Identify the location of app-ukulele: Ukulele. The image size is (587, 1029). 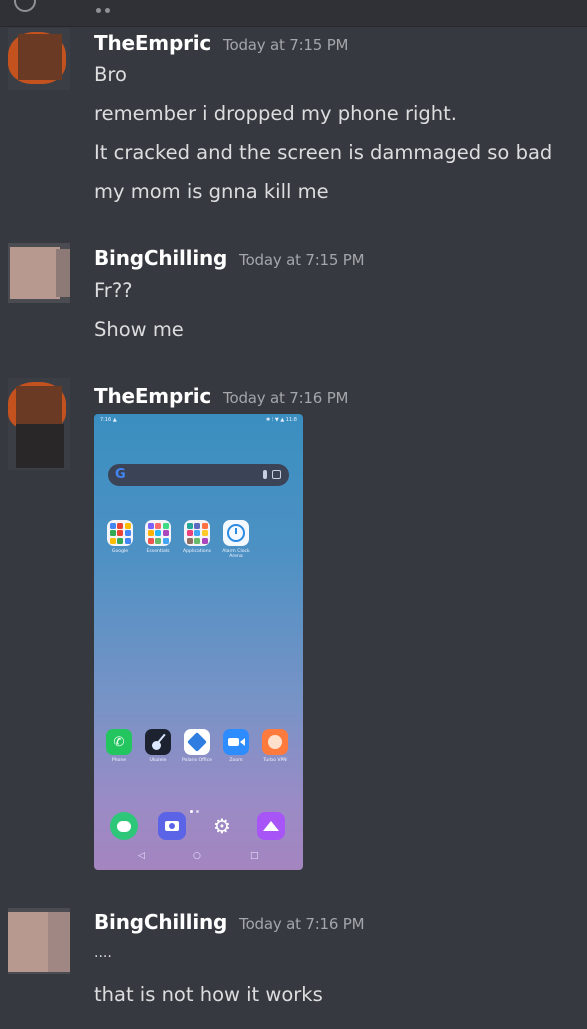
(158, 746).